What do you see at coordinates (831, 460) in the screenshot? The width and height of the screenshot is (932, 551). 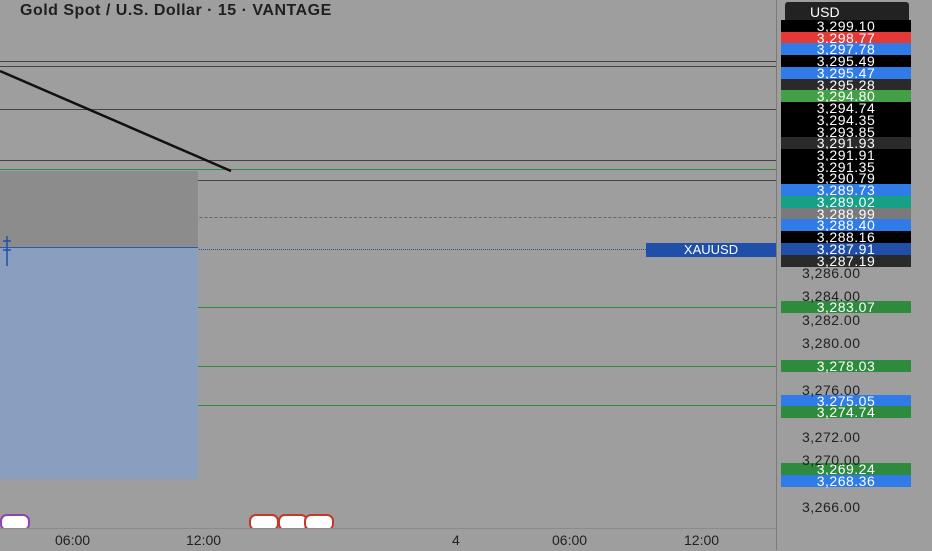 I see `price-tick: 3,270.00` at bounding box center [831, 460].